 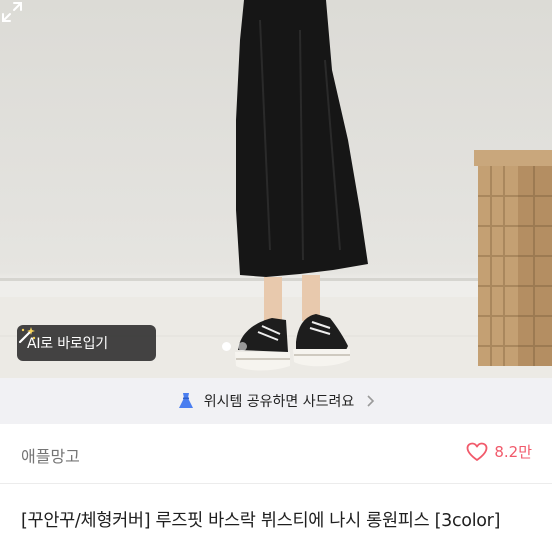 I want to click on magic-wand-icon, so click(x=27, y=335).